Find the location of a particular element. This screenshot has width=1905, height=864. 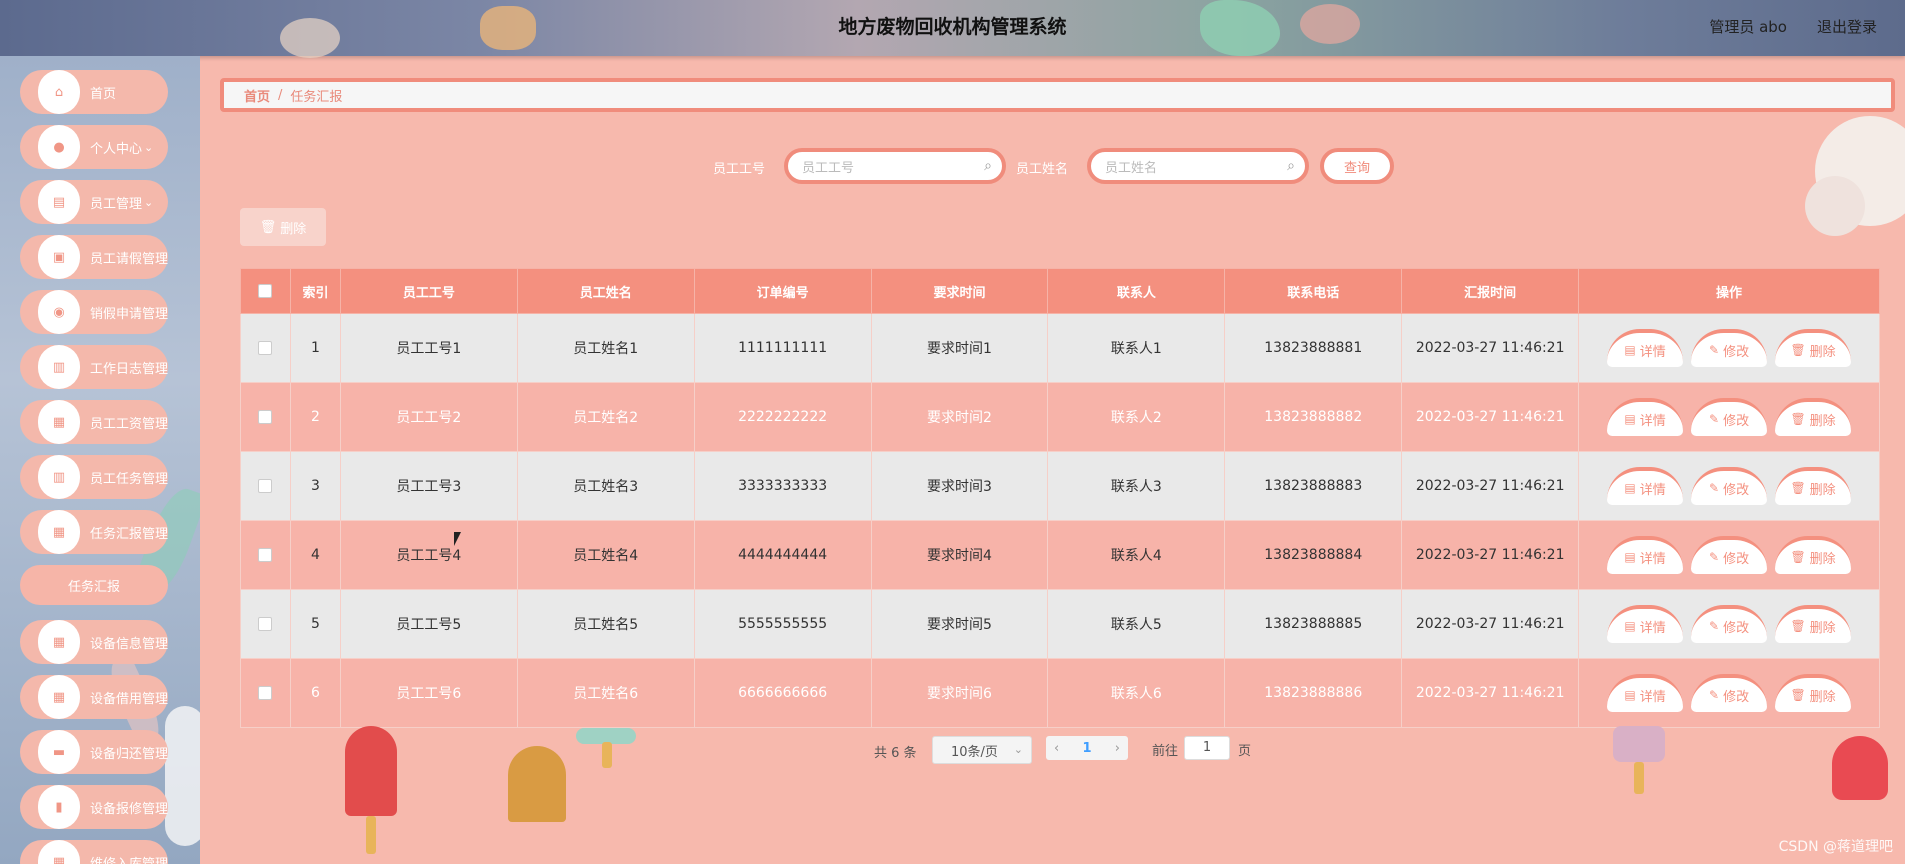

sidebar-item: ▦ 设备信息管理 is located at coordinates (94, 642).